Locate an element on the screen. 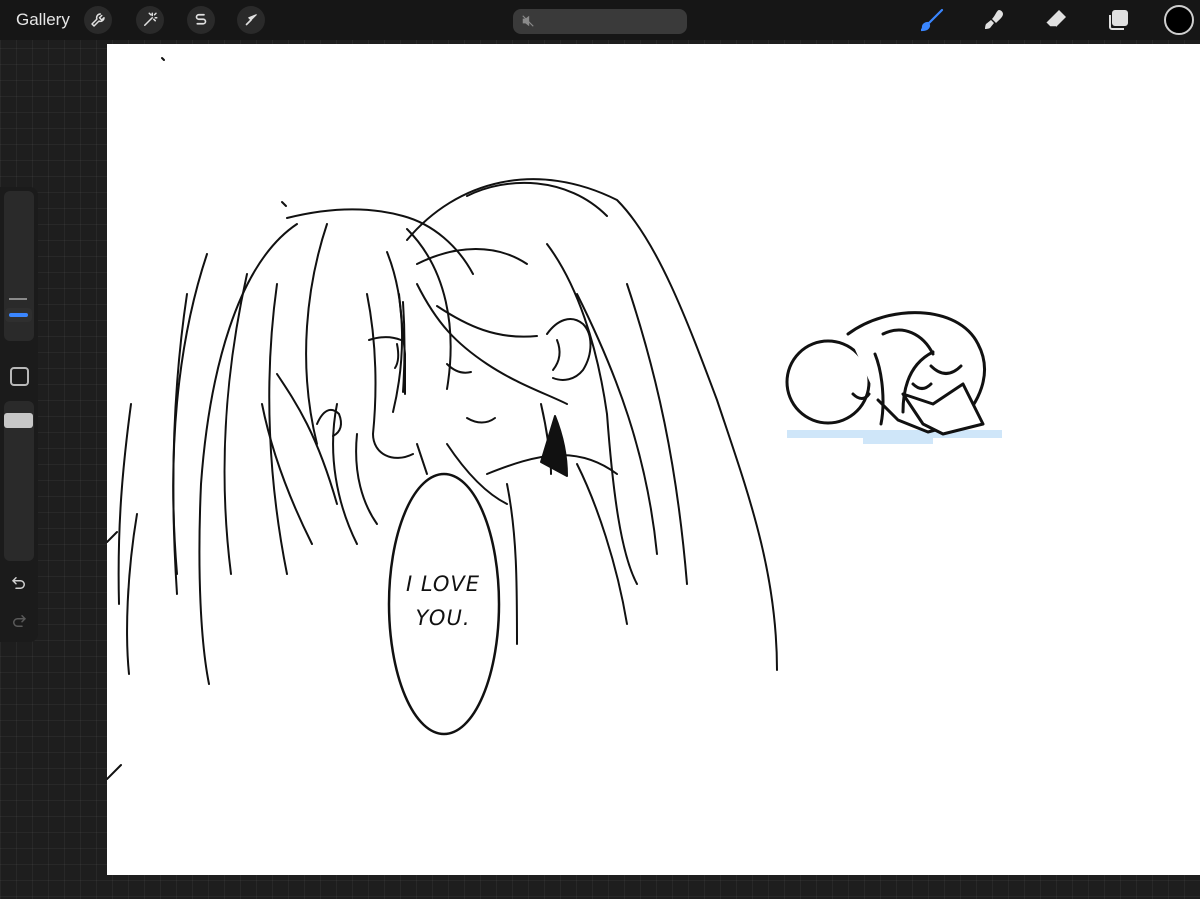  magic-wand-icon is located at coordinates (151, 19).